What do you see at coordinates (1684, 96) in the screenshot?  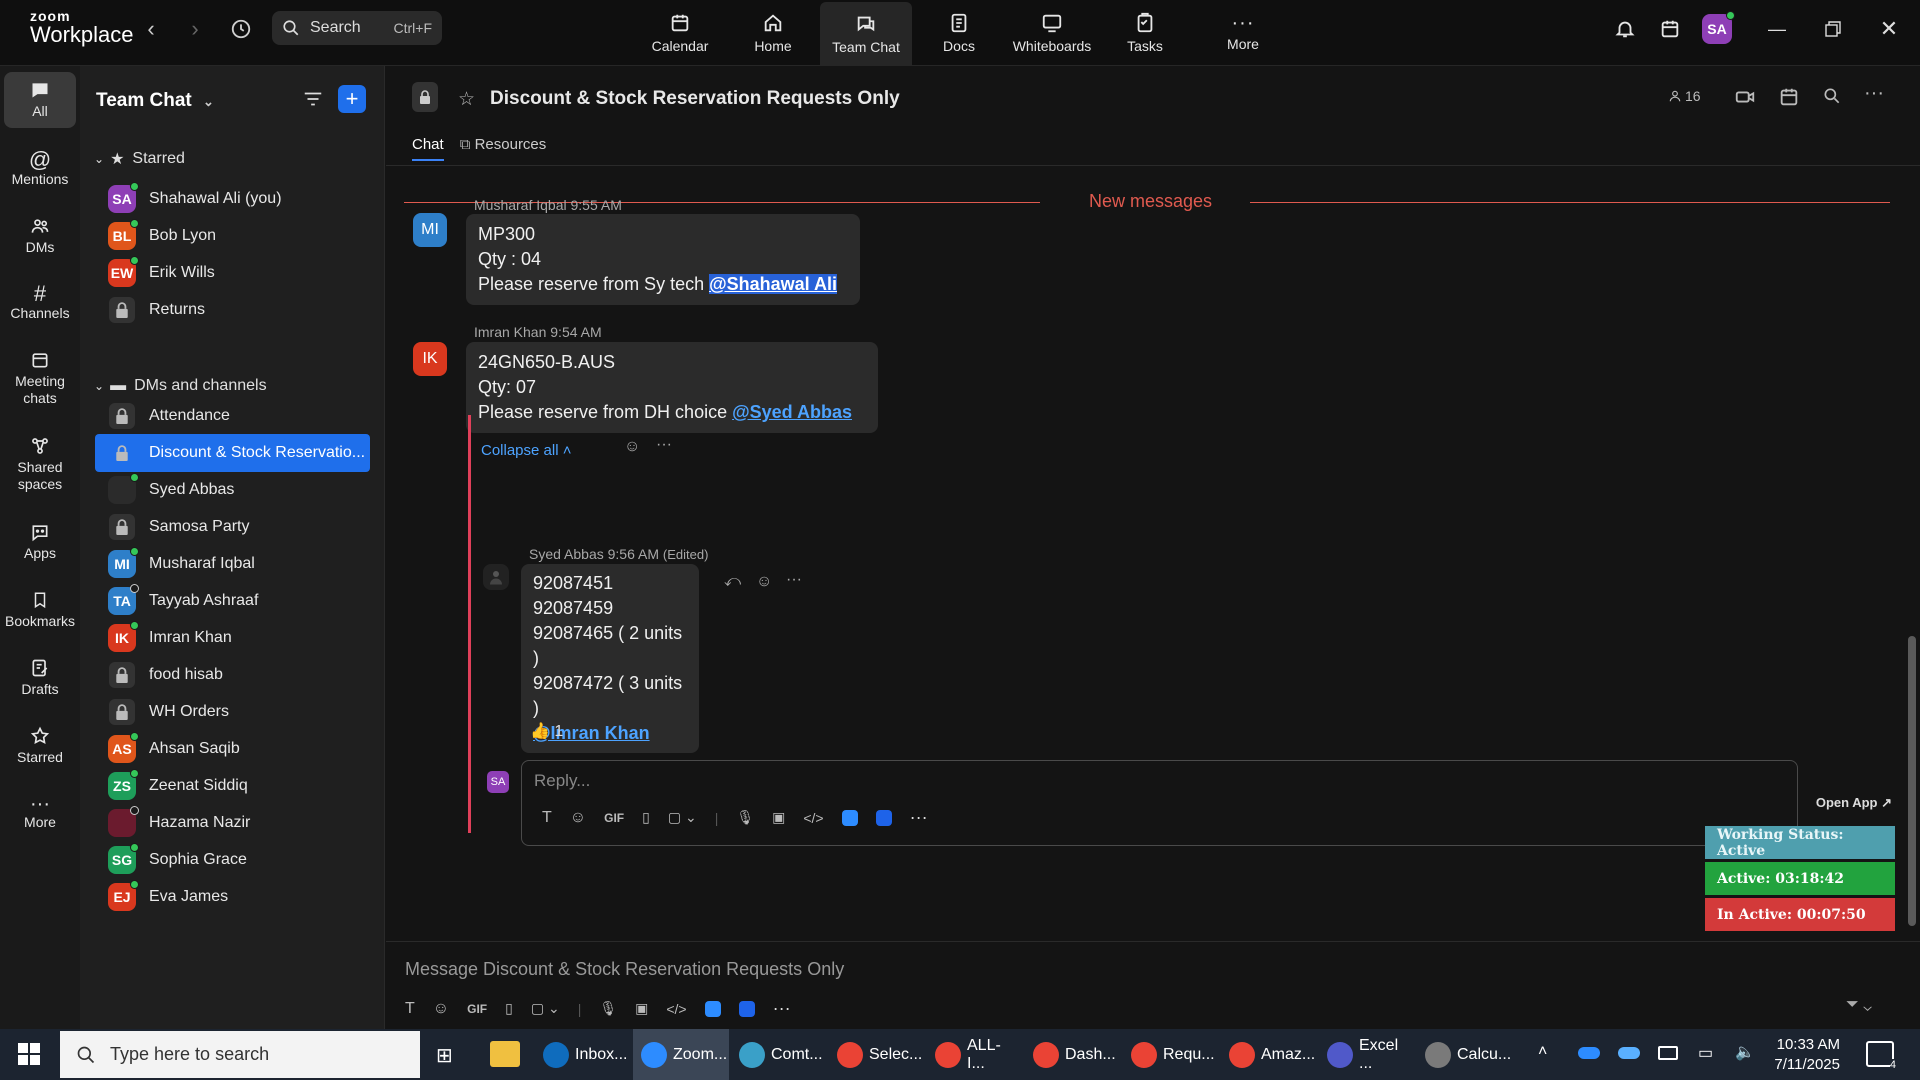 I see `members-button: 16` at bounding box center [1684, 96].